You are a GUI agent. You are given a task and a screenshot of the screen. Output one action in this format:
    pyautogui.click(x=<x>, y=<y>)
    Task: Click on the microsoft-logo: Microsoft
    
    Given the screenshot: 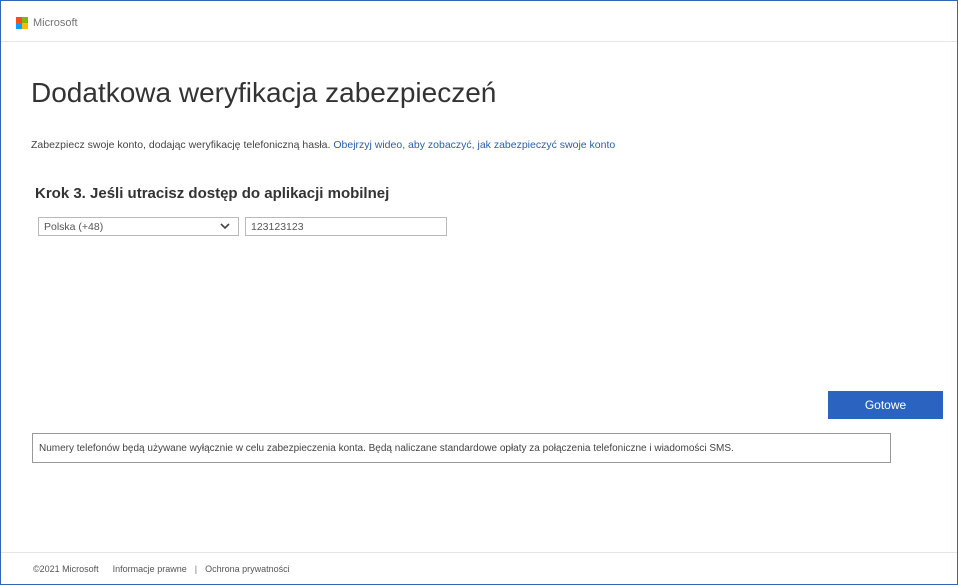 What is the action you would take?
    pyautogui.click(x=47, y=23)
    